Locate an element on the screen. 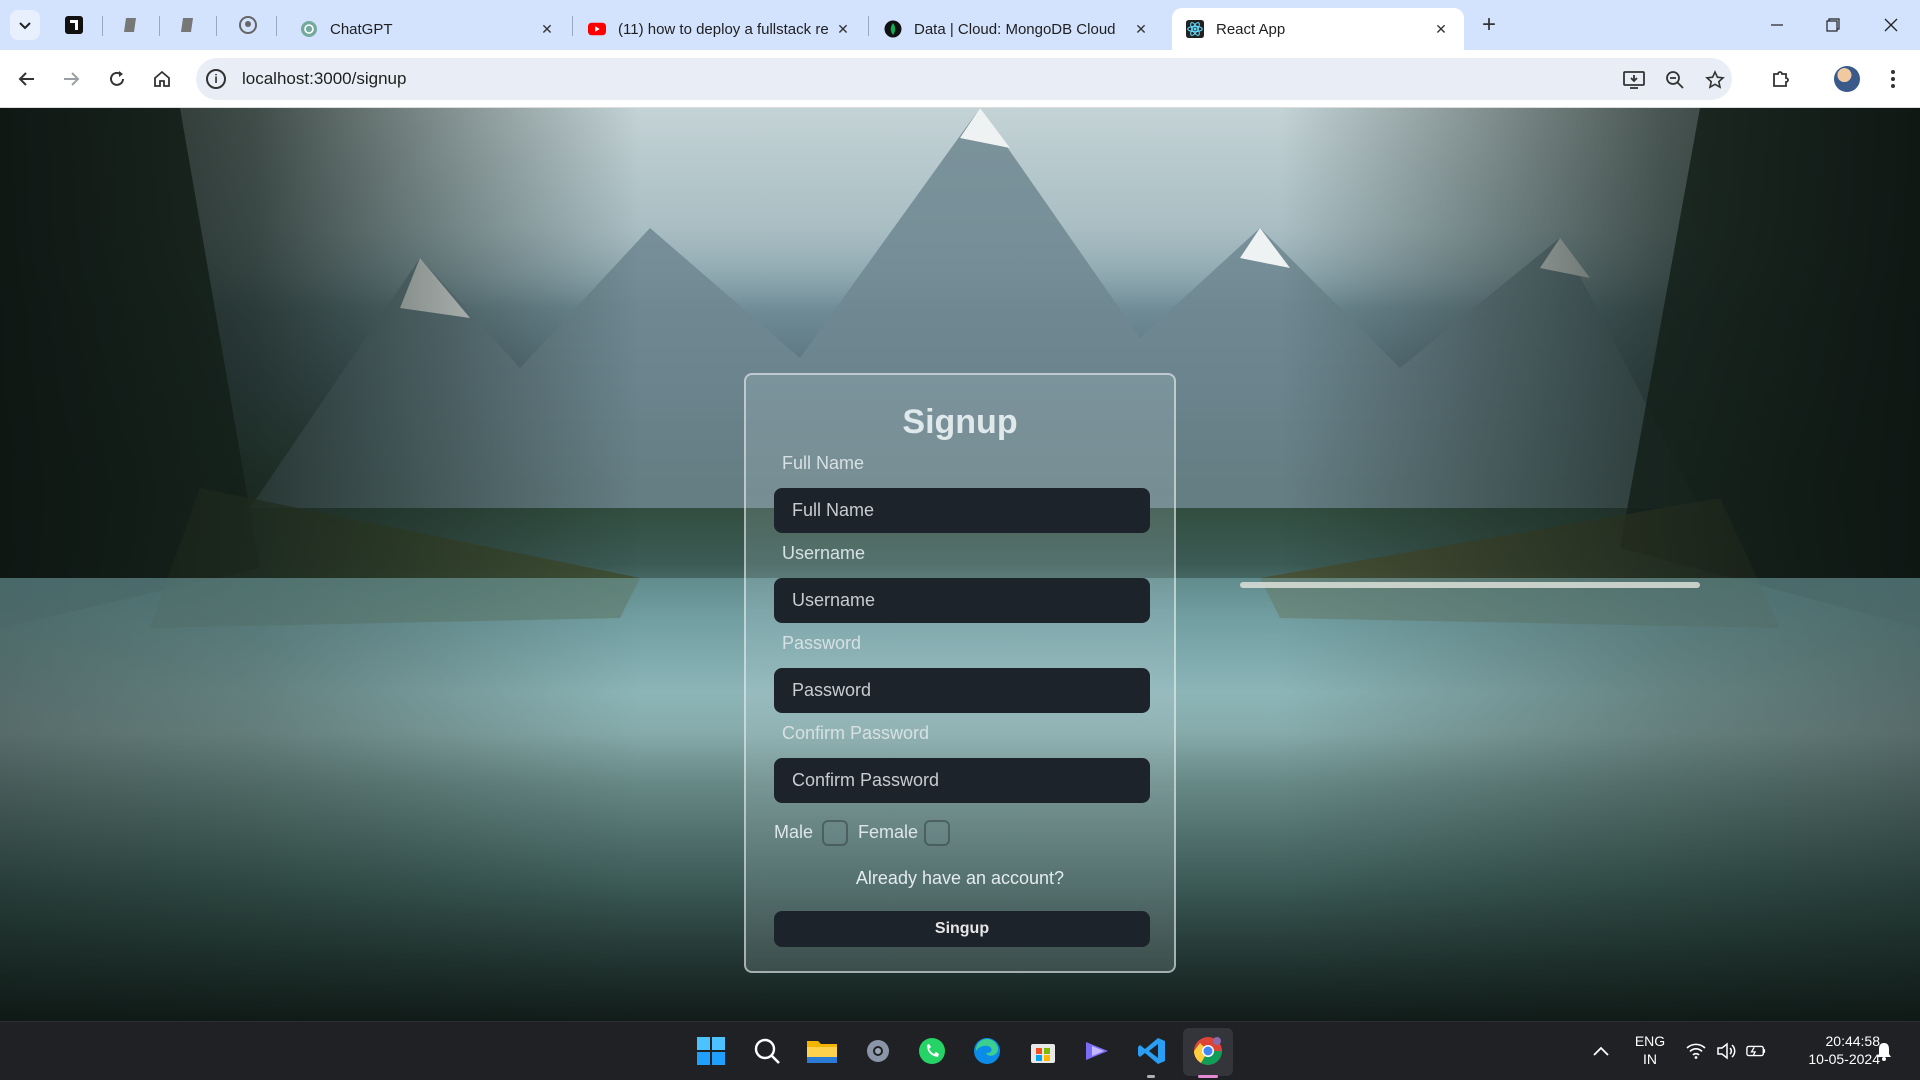 The image size is (1920, 1080). react-icon is located at coordinates (1195, 29).